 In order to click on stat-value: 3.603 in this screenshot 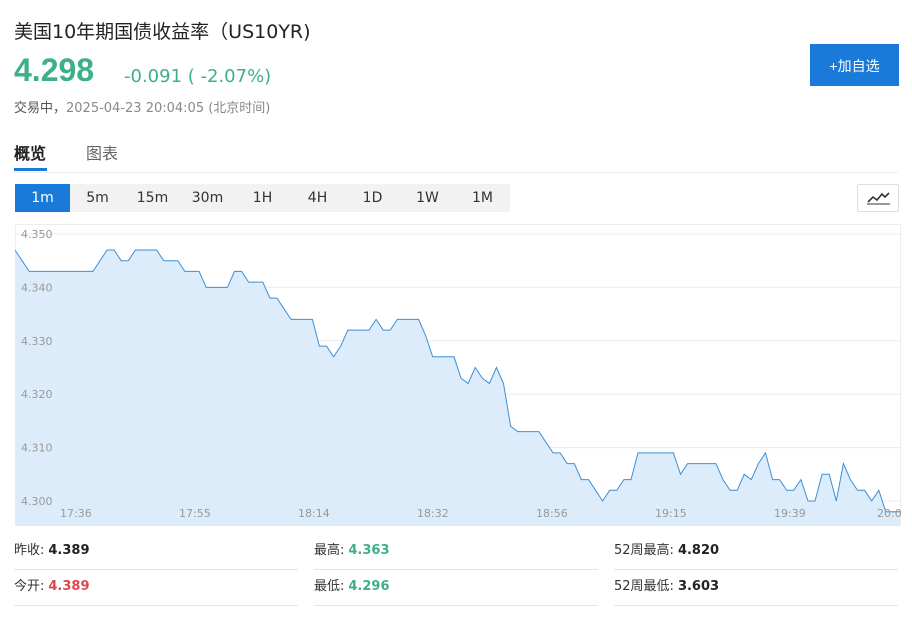, I will do `click(698, 586)`.